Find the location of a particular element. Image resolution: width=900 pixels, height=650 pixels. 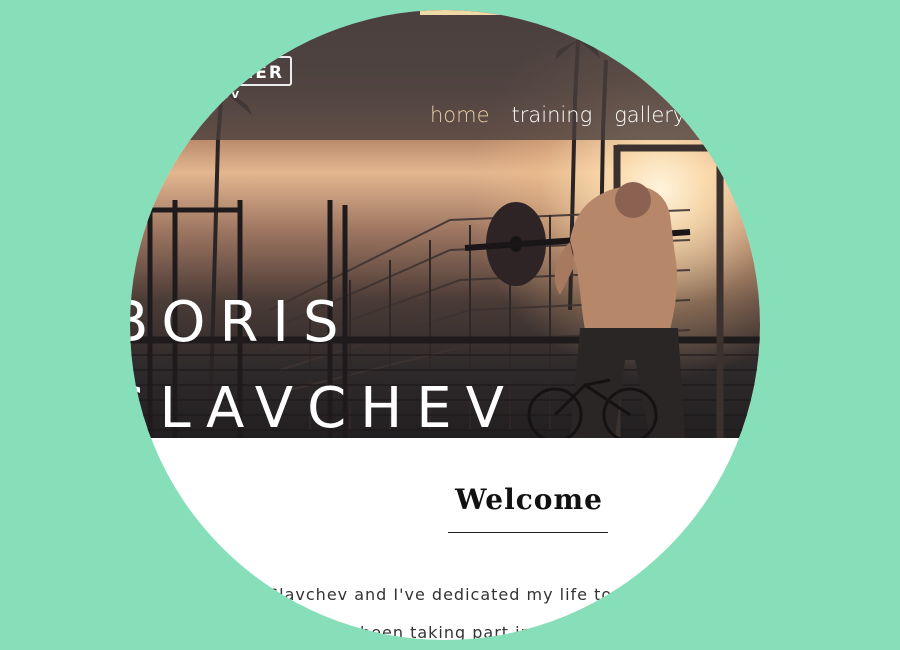

logo-text: NER is located at coordinates (261, 73).